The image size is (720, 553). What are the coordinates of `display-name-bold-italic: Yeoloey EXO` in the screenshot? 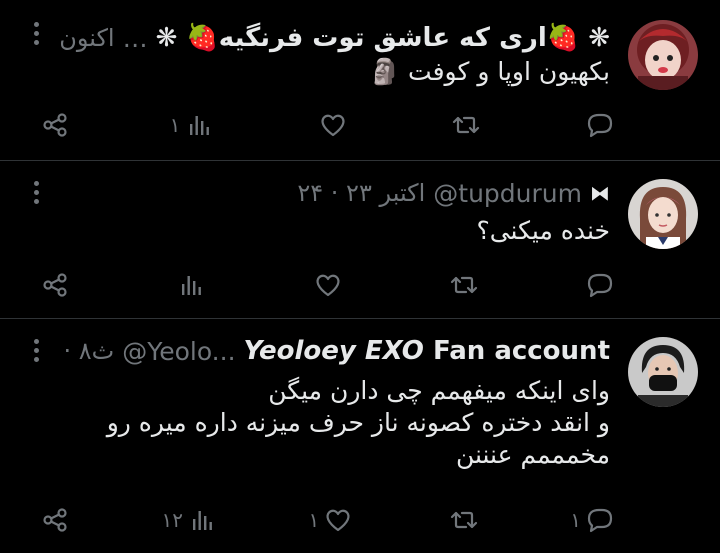 It's located at (333, 351).